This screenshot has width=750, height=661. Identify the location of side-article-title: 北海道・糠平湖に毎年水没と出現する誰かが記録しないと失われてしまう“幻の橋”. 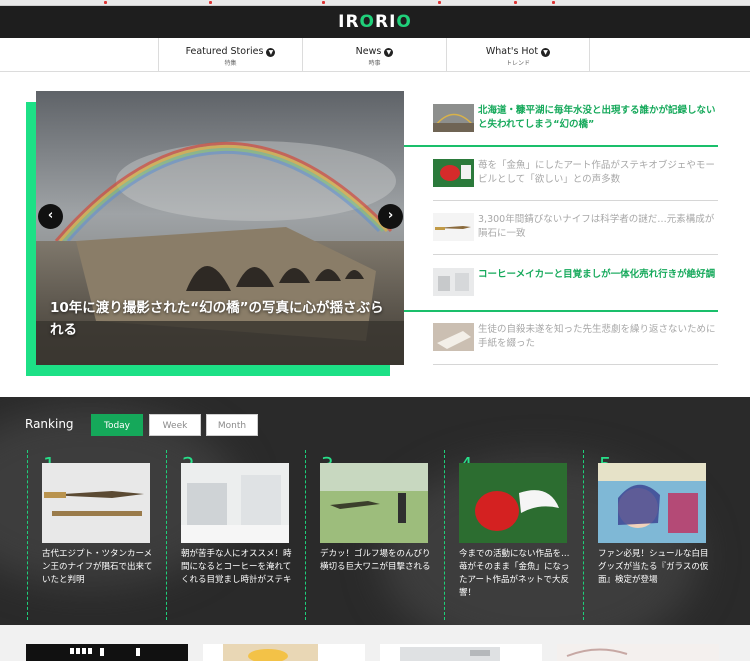
(597, 117).